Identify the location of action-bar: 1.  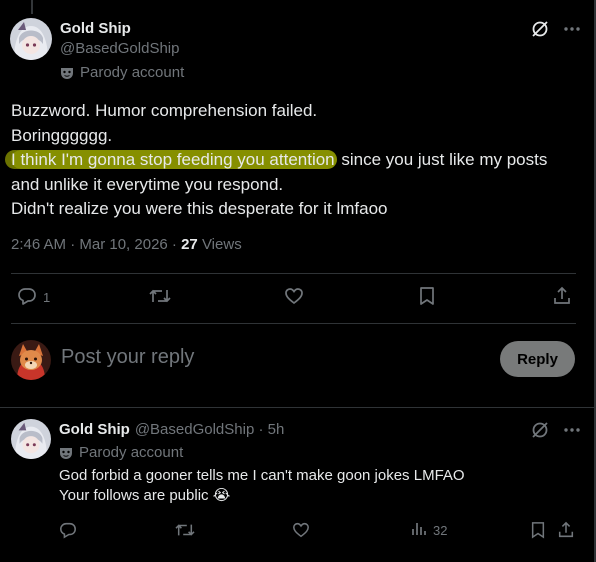
(292, 298).